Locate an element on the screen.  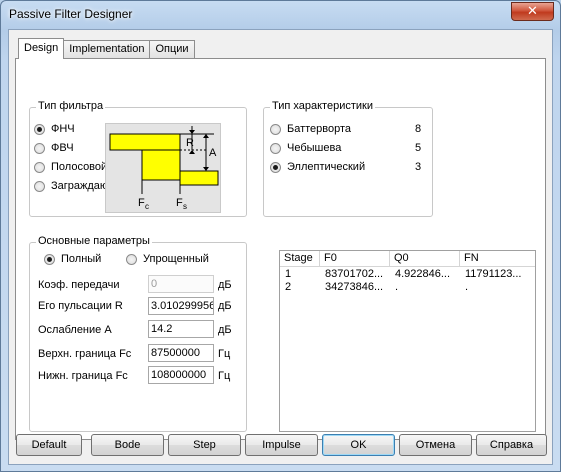
chebyshev-radio: Чебышева is located at coordinates (305, 148).